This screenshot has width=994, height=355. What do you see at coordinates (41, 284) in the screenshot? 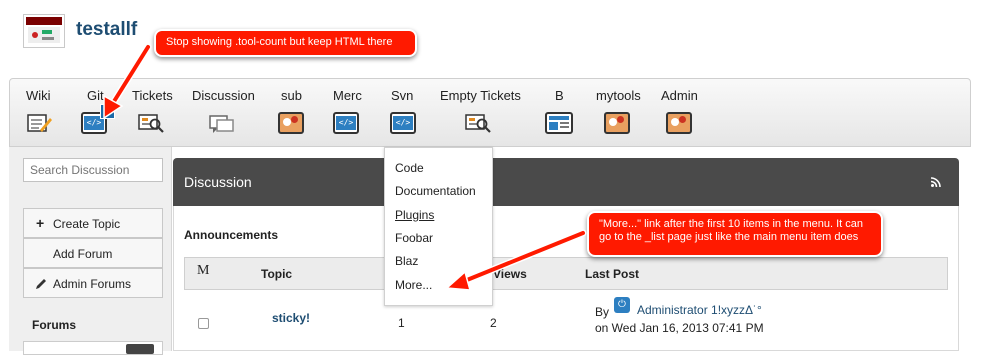
I see `pencil-icon` at bounding box center [41, 284].